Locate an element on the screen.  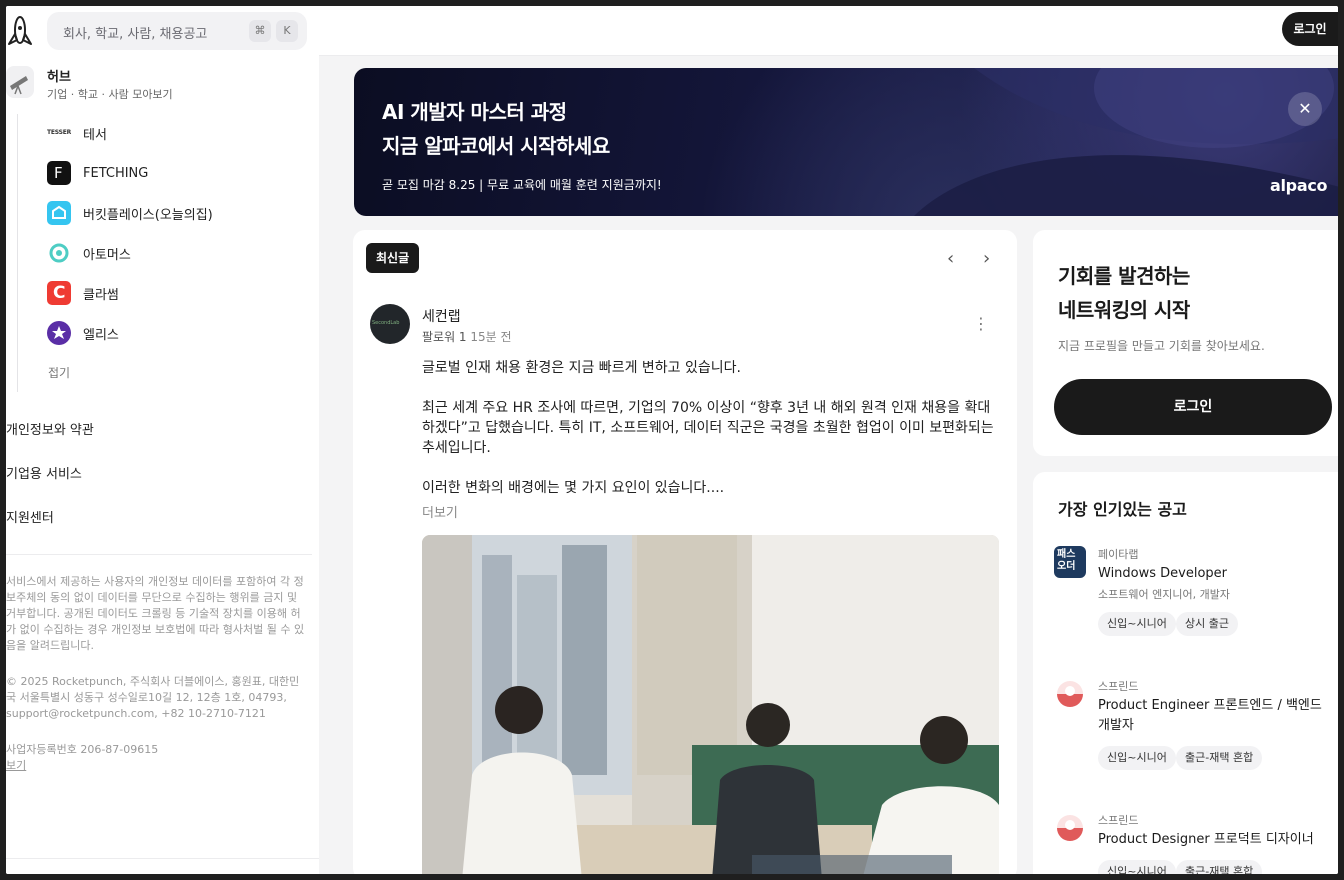
follower-count: 팔로워 1 is located at coordinates (444, 337).